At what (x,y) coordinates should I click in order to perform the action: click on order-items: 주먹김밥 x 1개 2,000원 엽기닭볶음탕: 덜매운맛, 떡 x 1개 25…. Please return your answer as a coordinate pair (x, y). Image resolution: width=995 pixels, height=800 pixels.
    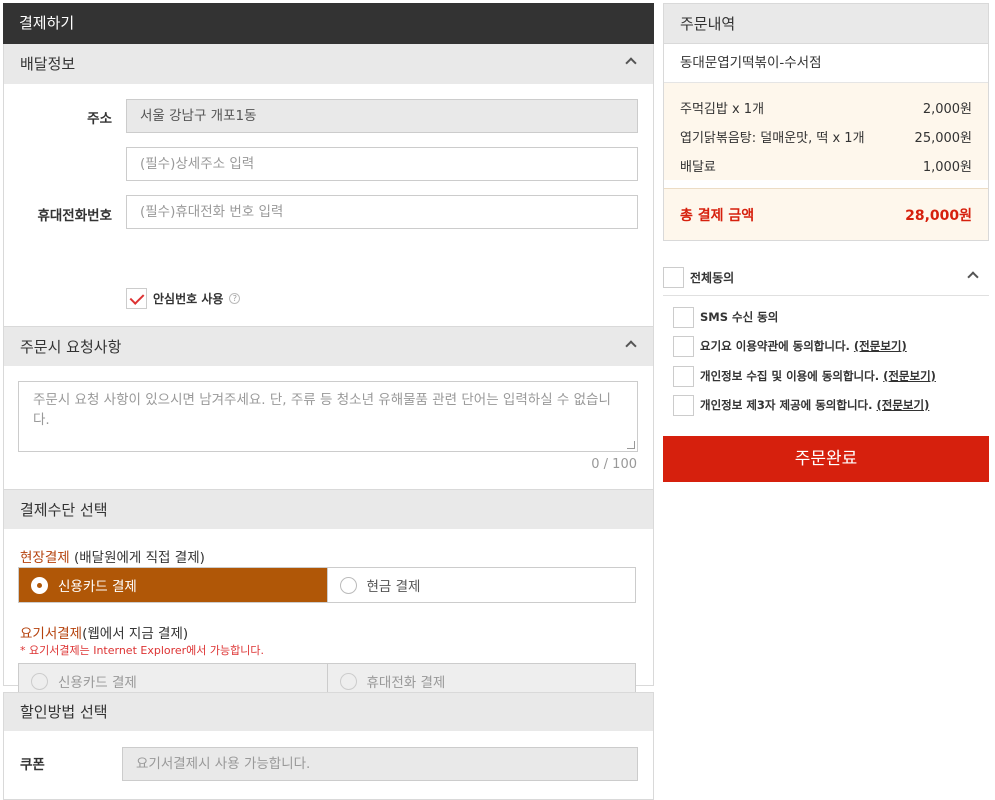
    Looking at the image, I should click on (826, 131).